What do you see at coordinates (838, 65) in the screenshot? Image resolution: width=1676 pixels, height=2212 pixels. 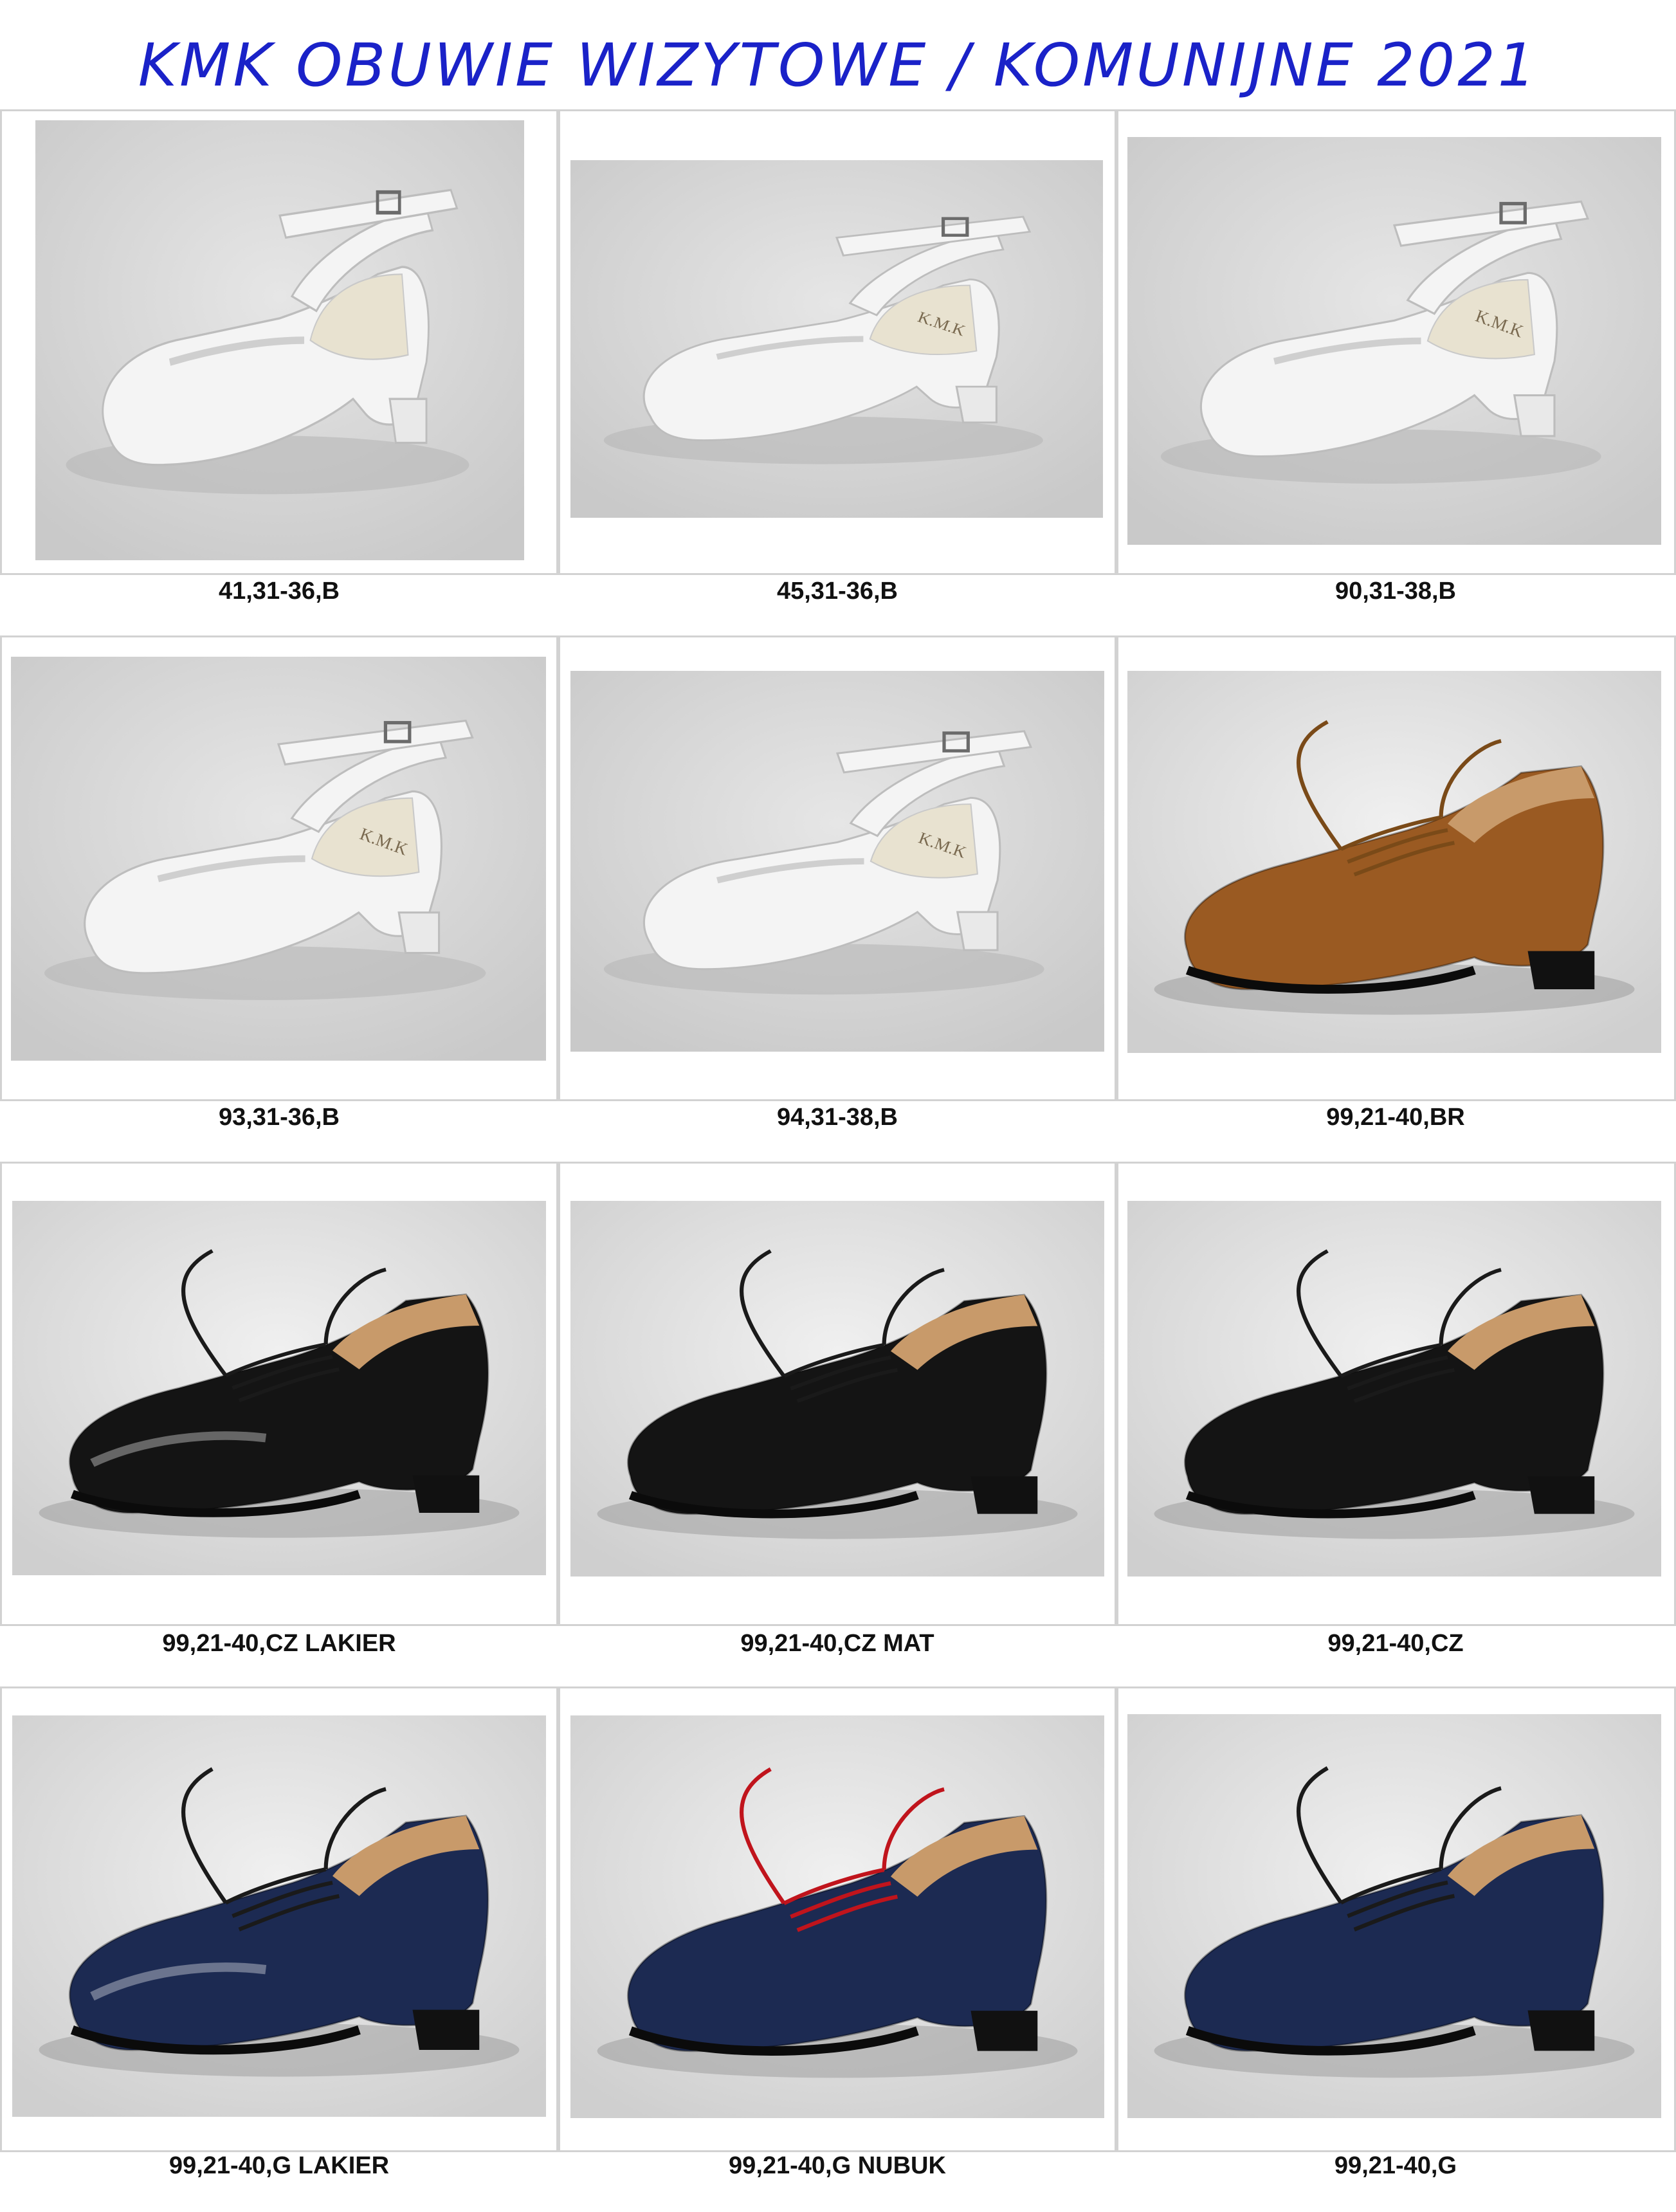 I see `catalog-title: KMK OBUWIE WIZYTOWE / KOMUNIJNE 2021` at bounding box center [838, 65].